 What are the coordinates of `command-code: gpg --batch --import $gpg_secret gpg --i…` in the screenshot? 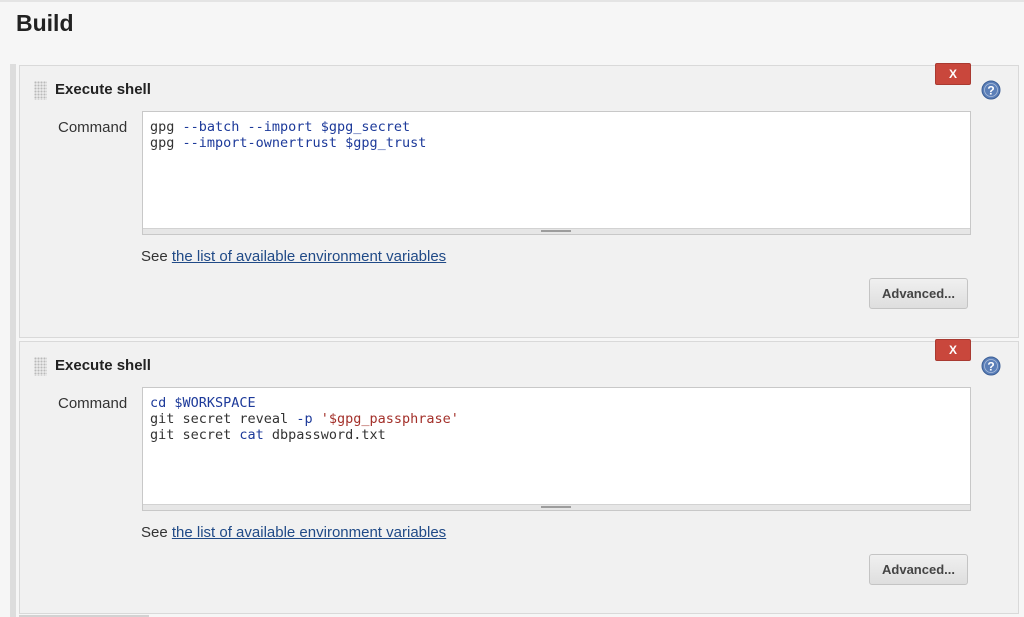 It's located at (288, 135).